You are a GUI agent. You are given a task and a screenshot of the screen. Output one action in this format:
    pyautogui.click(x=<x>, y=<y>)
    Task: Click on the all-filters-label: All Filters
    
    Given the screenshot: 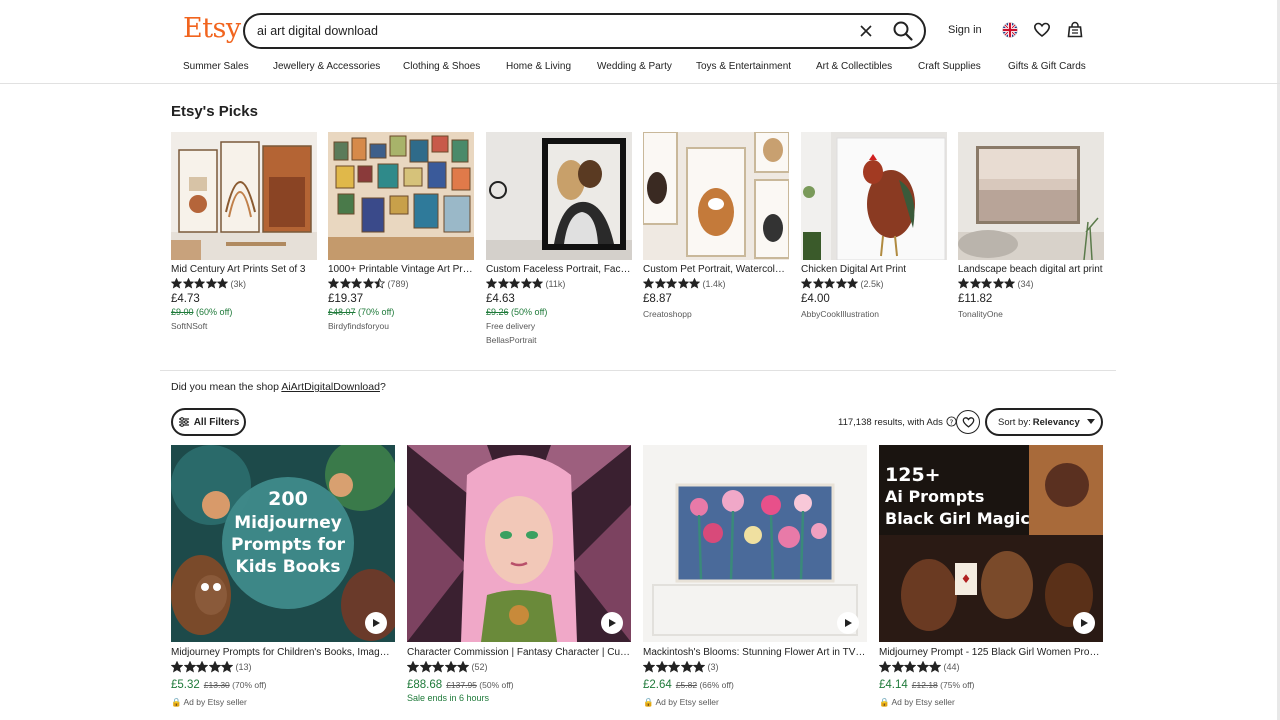 What is the action you would take?
    pyautogui.click(x=216, y=422)
    